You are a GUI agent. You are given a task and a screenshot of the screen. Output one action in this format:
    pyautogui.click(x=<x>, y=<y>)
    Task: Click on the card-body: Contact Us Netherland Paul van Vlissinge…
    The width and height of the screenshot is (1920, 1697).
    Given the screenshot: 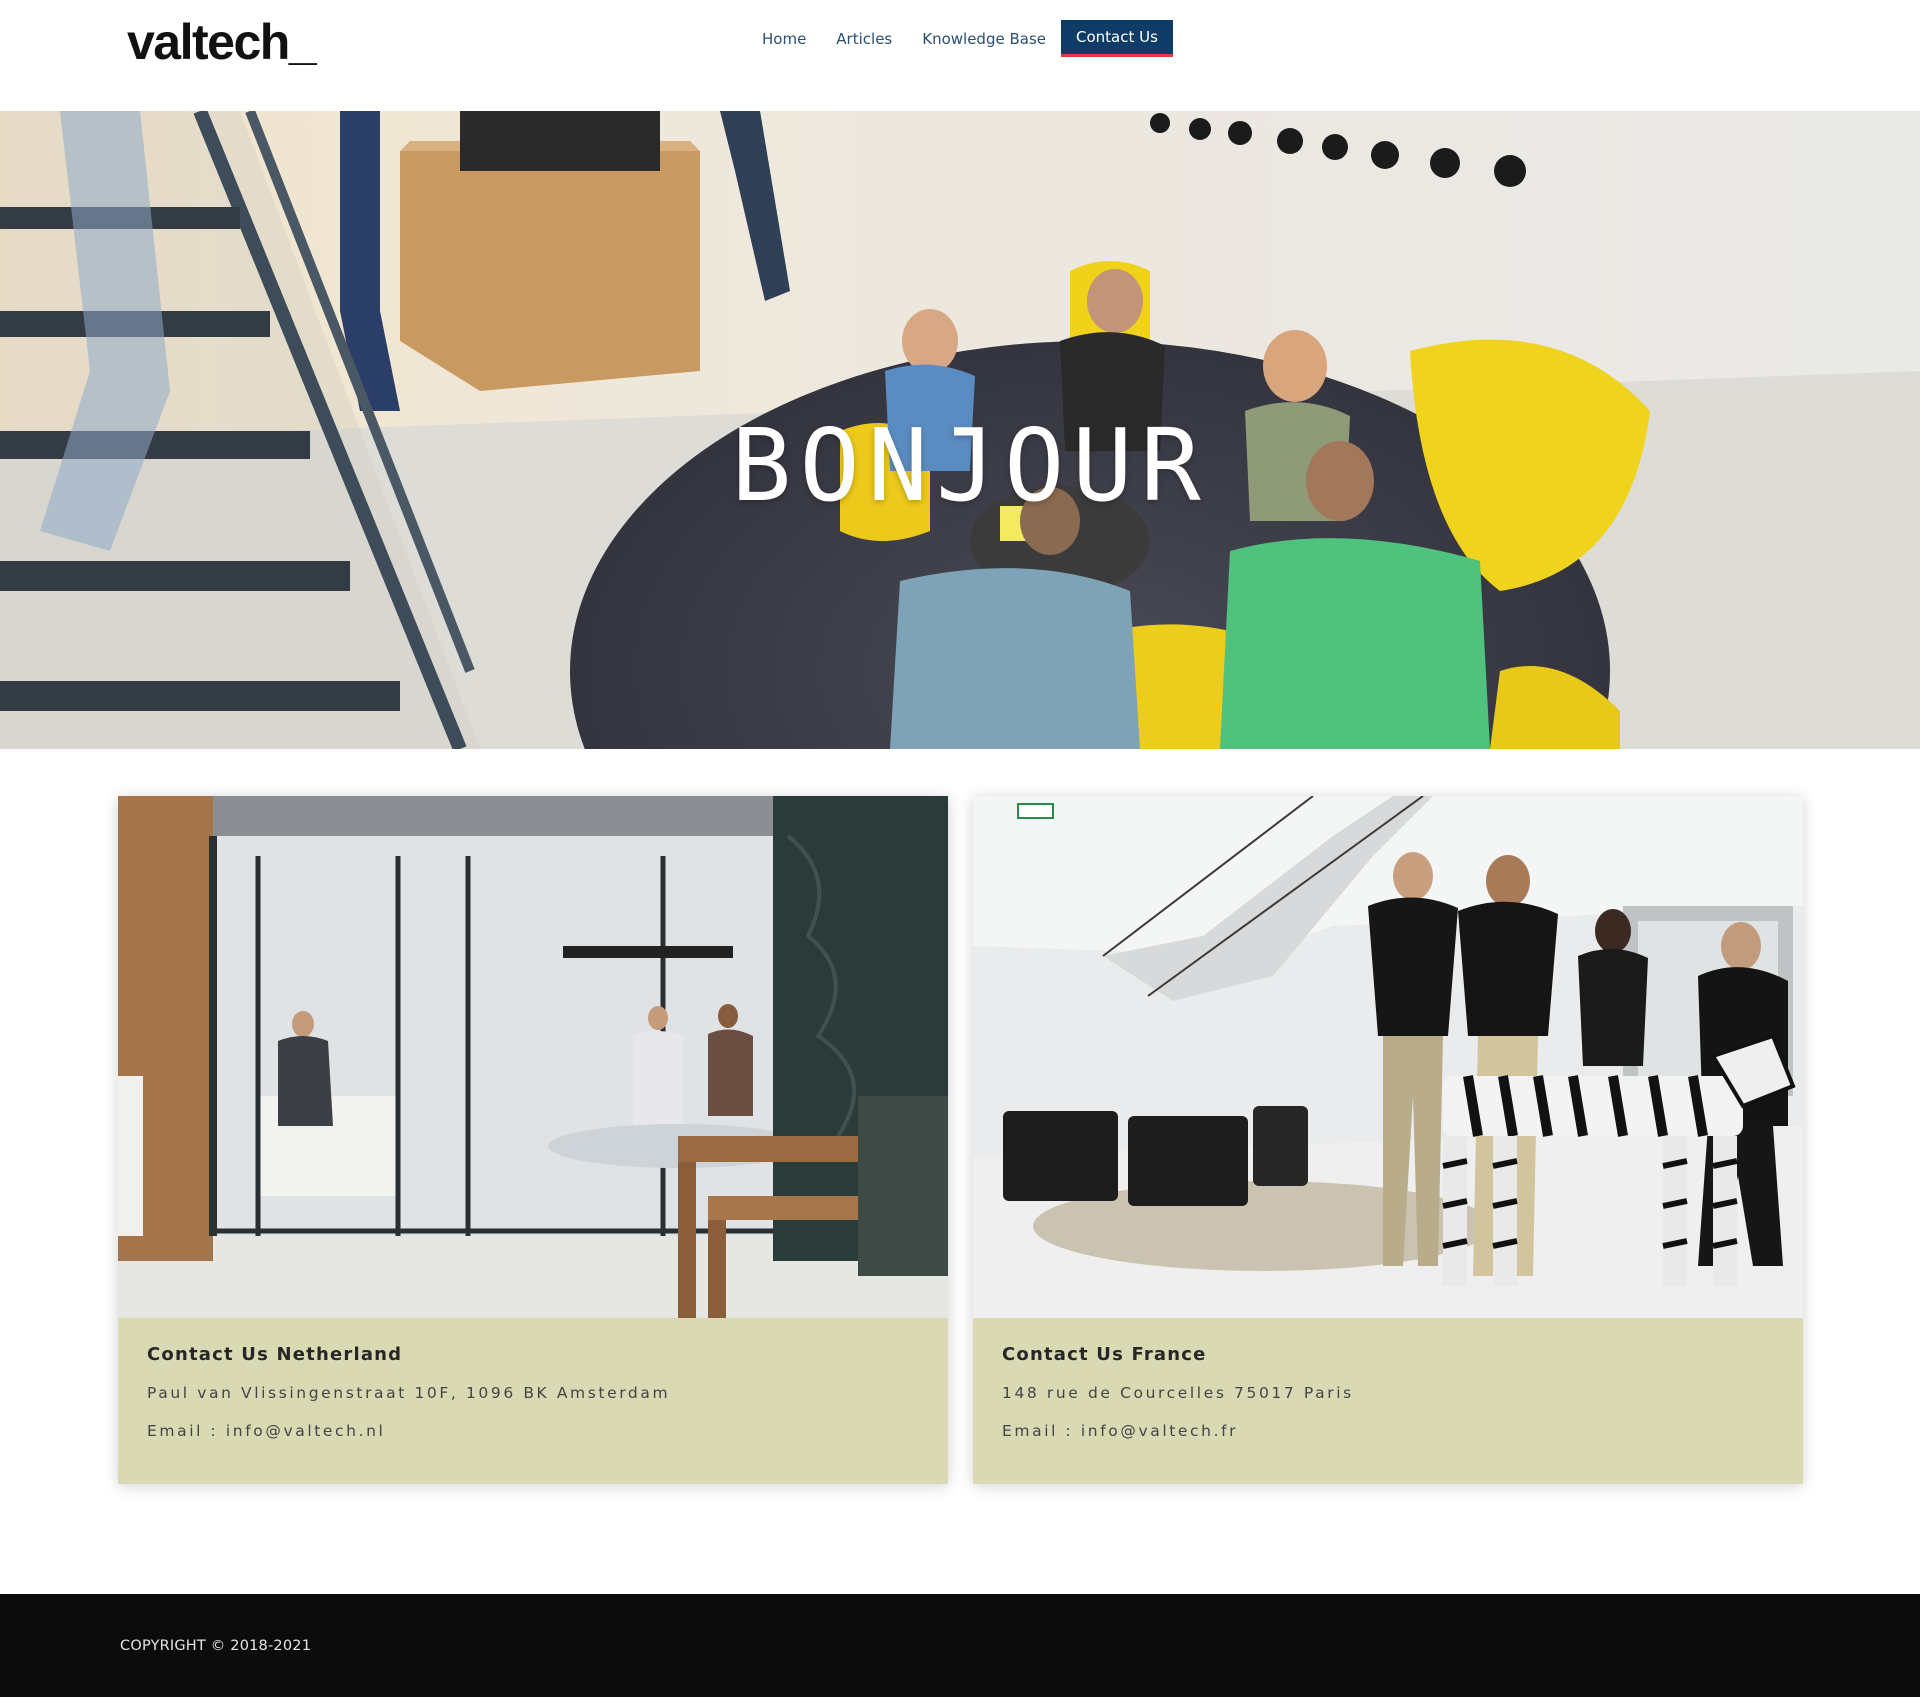 What is the action you would take?
    pyautogui.click(x=533, y=1401)
    